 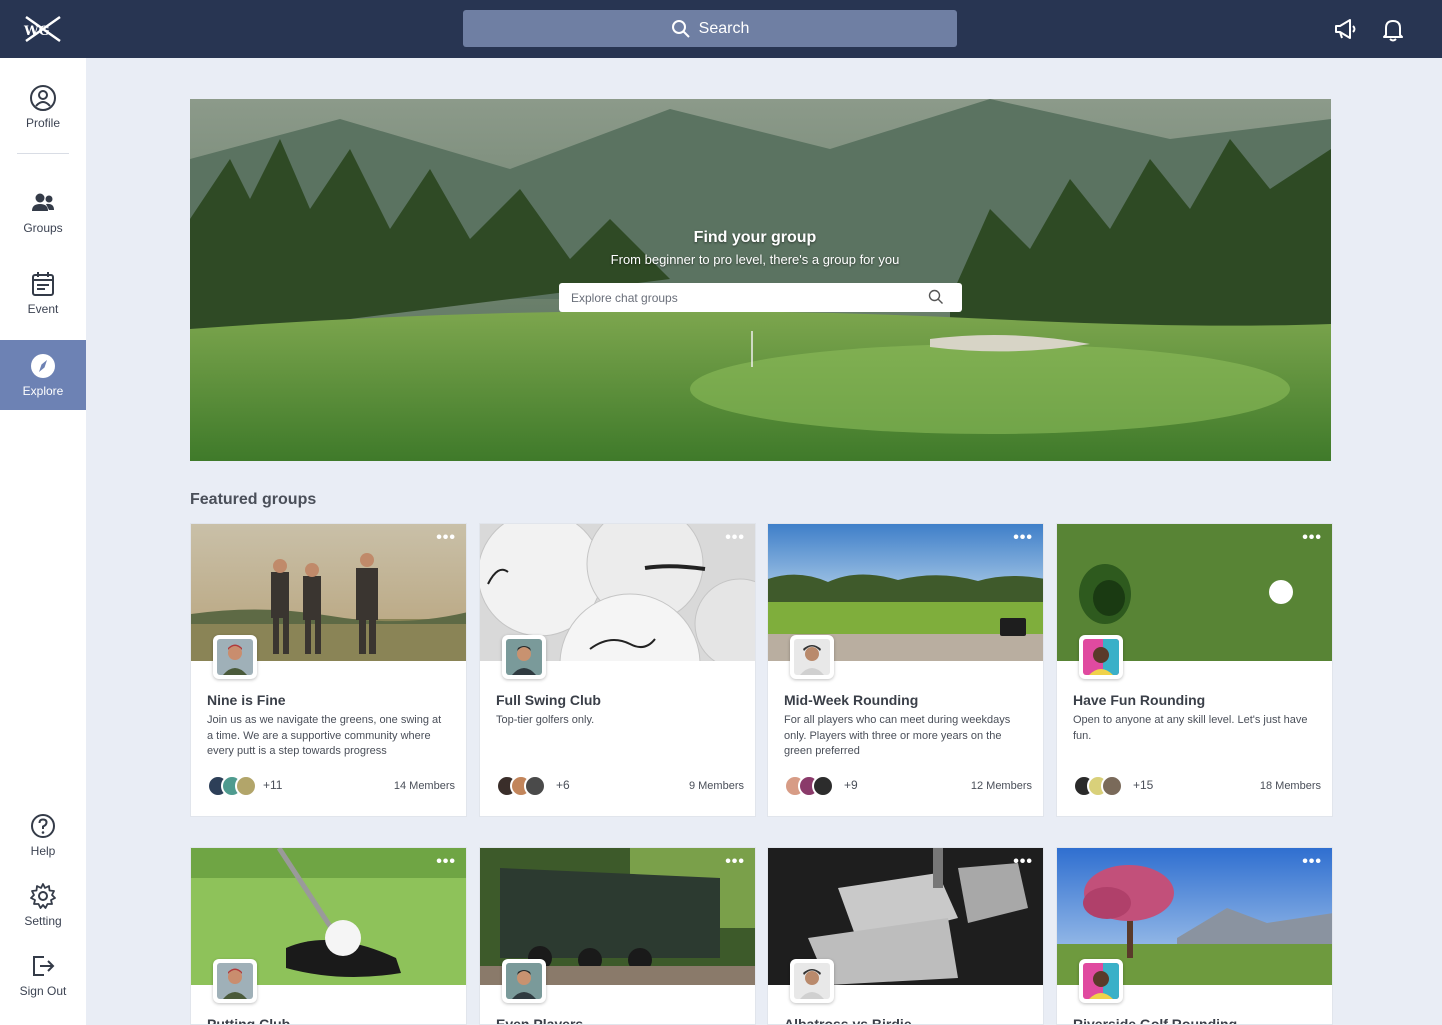 What do you see at coordinates (1139, 700) in the screenshot?
I see `group-name: Have Fun Rounding` at bounding box center [1139, 700].